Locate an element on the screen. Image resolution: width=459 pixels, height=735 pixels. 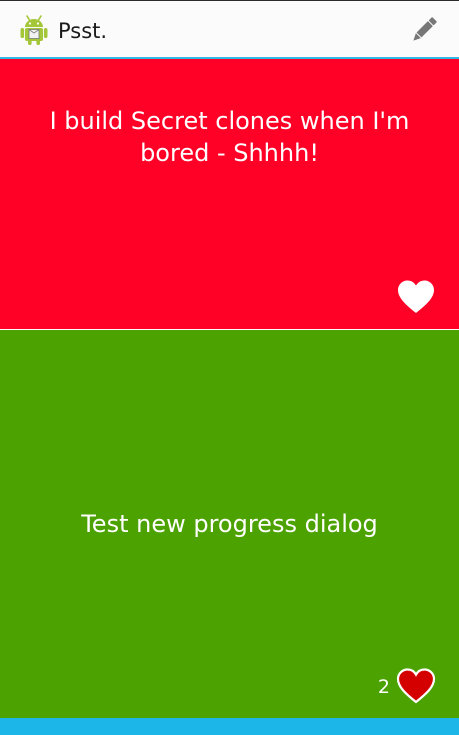
like-count: 2 is located at coordinates (383, 687).